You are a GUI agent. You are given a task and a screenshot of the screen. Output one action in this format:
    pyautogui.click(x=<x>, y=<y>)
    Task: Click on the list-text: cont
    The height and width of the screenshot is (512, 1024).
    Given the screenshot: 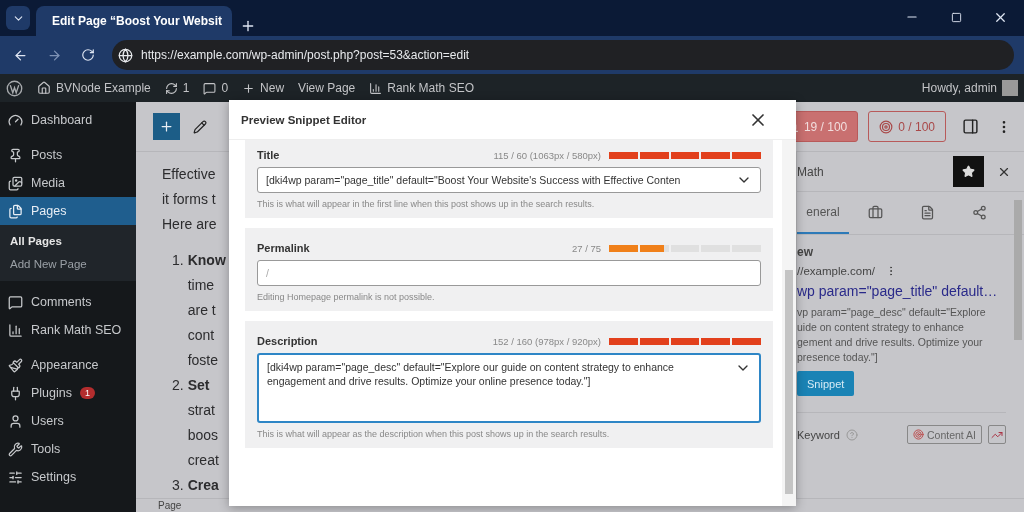 What is the action you would take?
    pyautogui.click(x=201, y=335)
    